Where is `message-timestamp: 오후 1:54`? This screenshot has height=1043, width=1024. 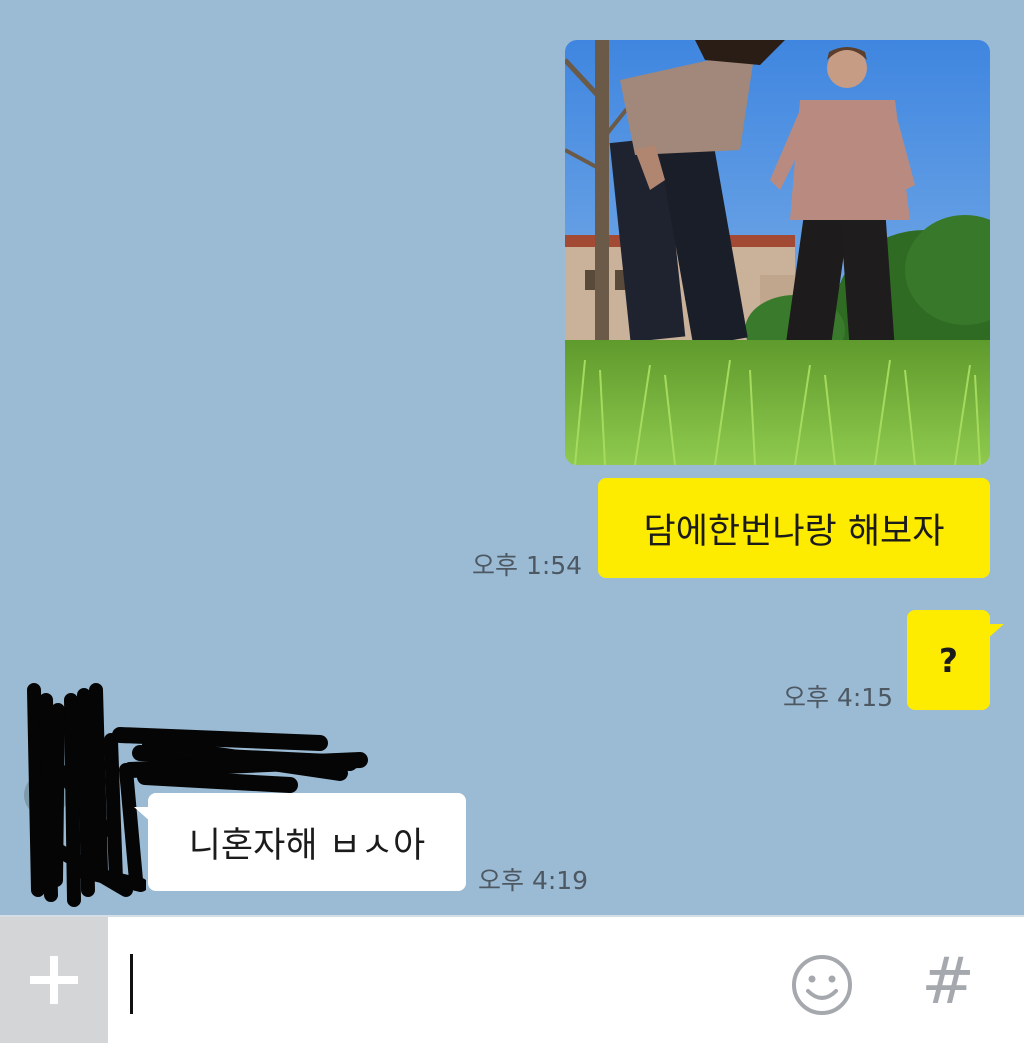
message-timestamp: 오후 1:54 is located at coordinates (527, 565).